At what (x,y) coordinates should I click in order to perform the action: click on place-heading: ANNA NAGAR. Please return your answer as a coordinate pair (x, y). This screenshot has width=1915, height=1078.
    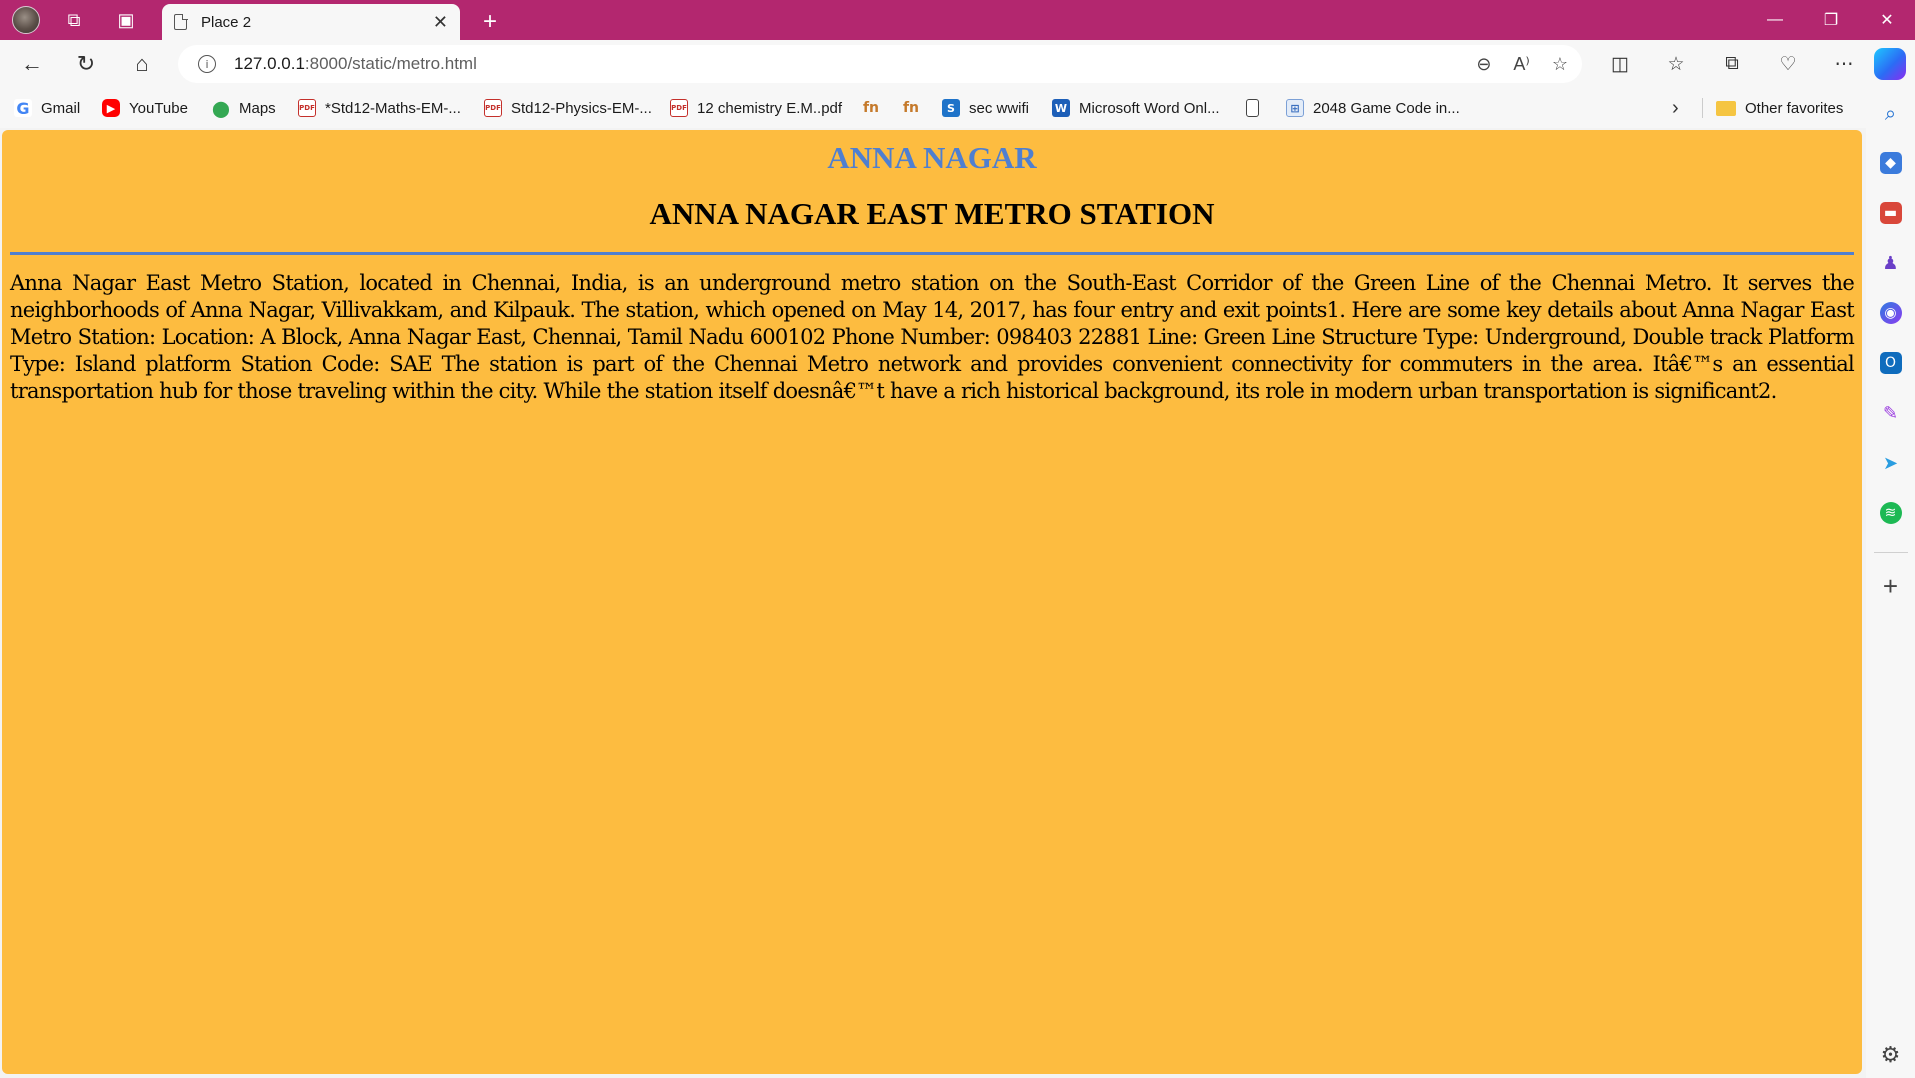
    Looking at the image, I should click on (932, 157).